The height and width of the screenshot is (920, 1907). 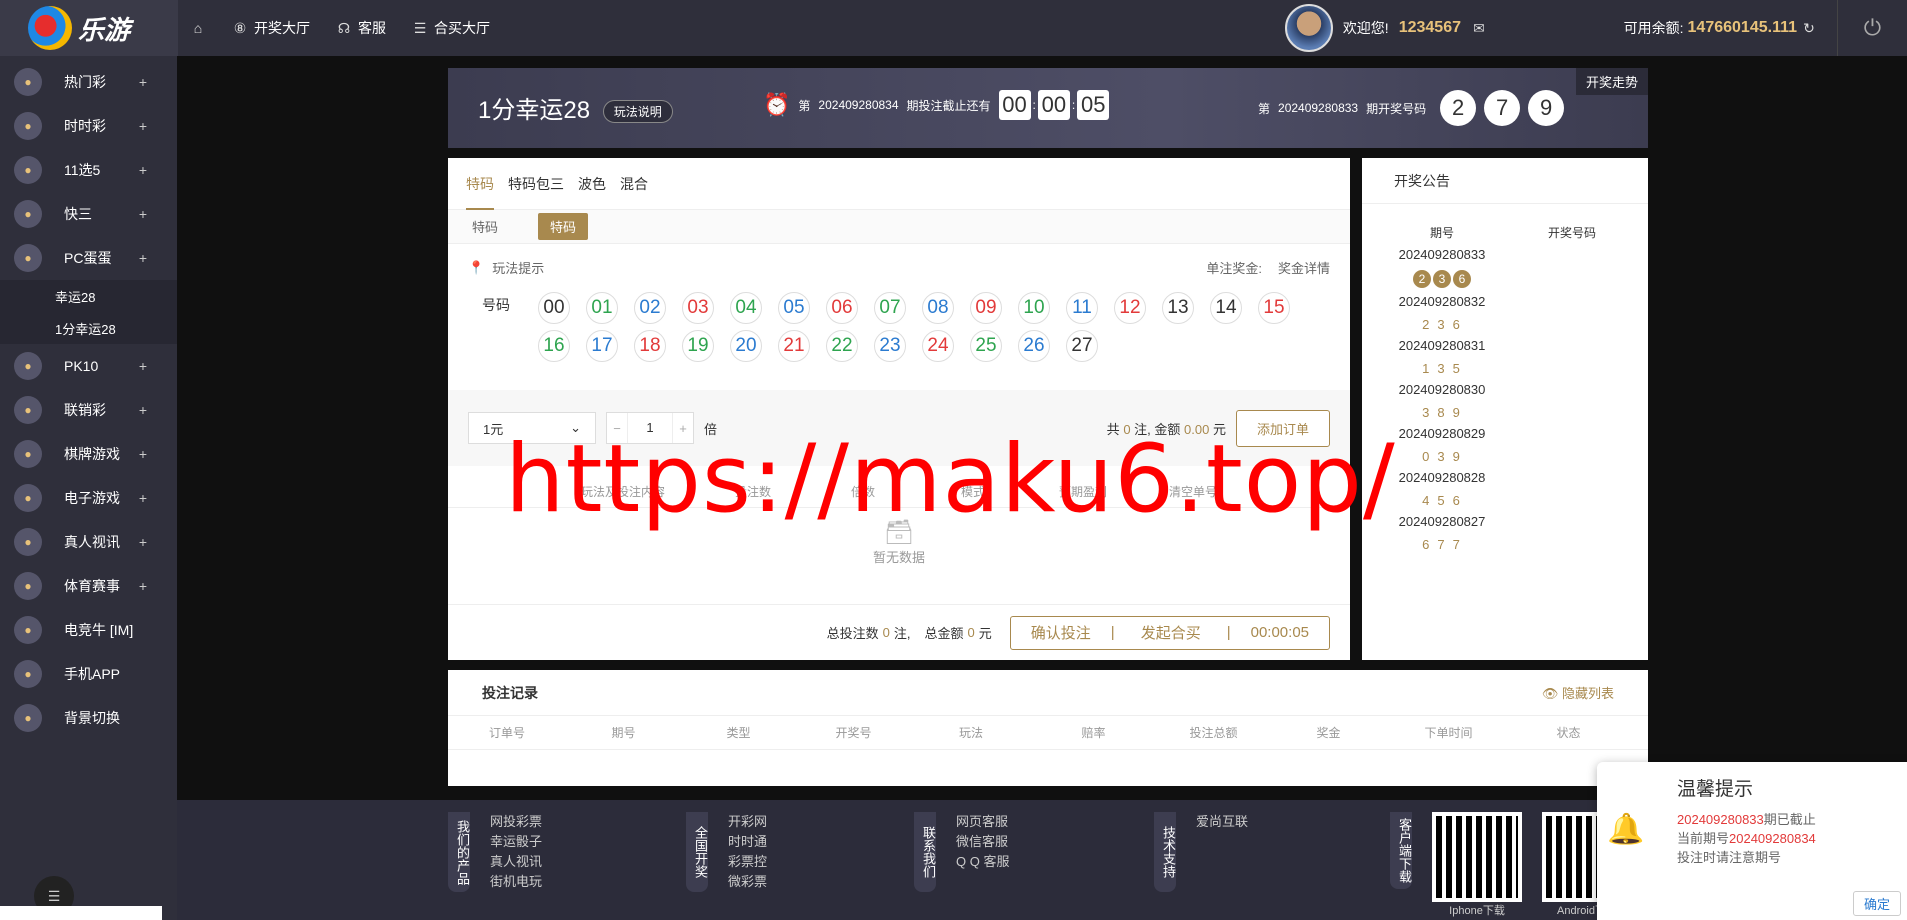 I want to click on number-ball: 03, so click(x=698, y=308).